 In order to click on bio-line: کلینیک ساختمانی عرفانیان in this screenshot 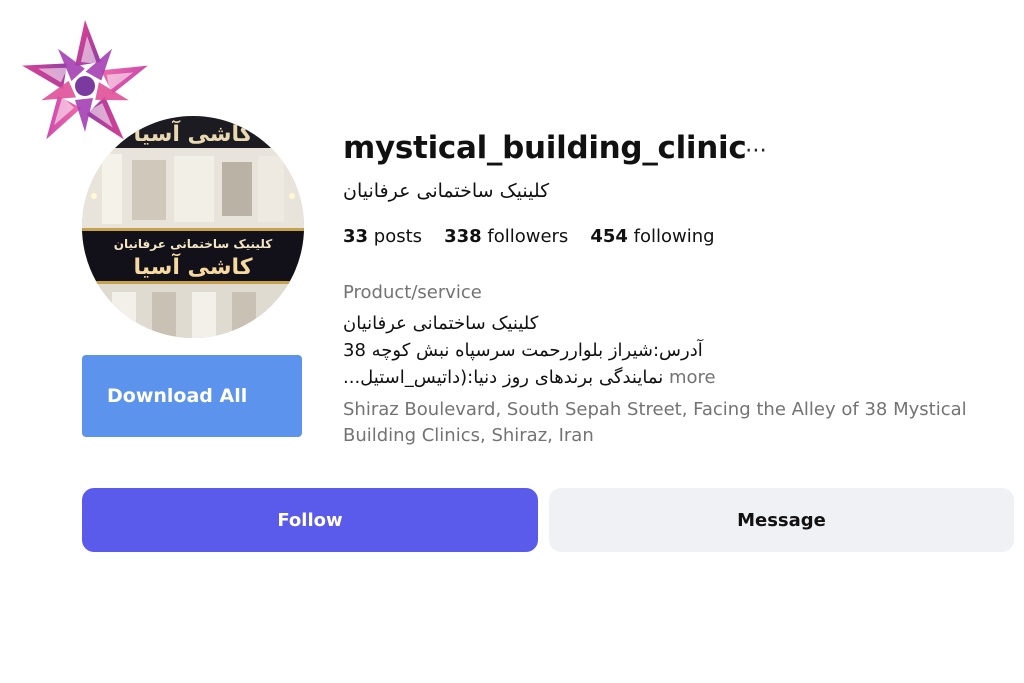, I will do `click(441, 323)`.